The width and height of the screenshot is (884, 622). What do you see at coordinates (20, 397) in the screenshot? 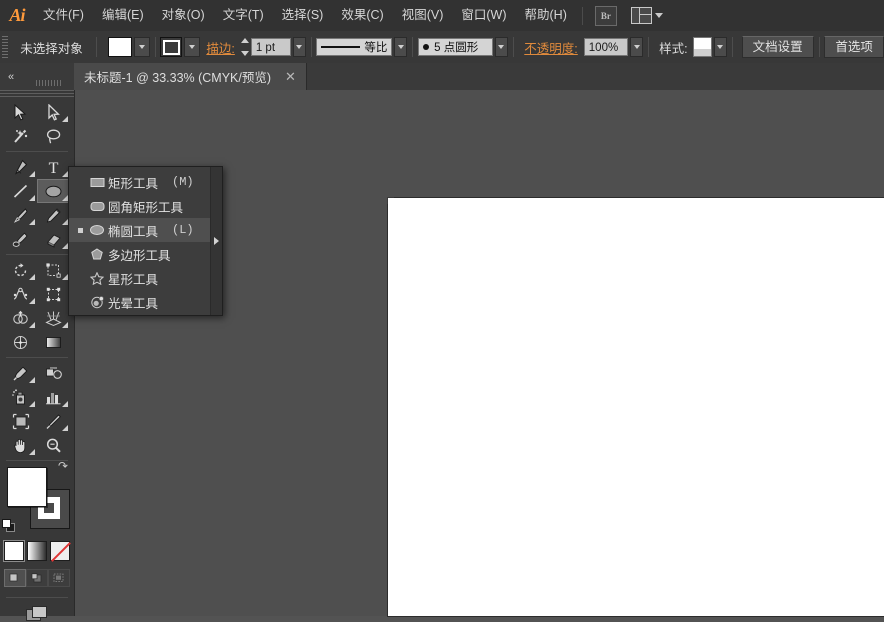
I see `symbol-sprayer-tool` at bounding box center [20, 397].